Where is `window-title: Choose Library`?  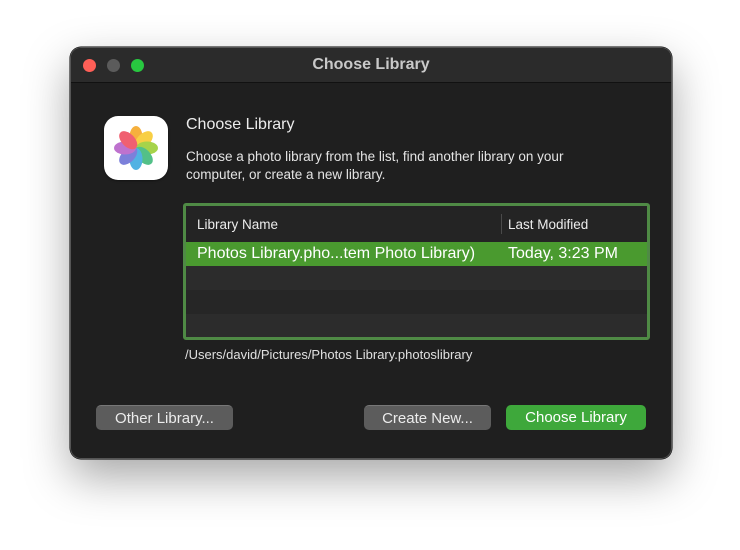
window-title: Choose Library is located at coordinates (371, 64).